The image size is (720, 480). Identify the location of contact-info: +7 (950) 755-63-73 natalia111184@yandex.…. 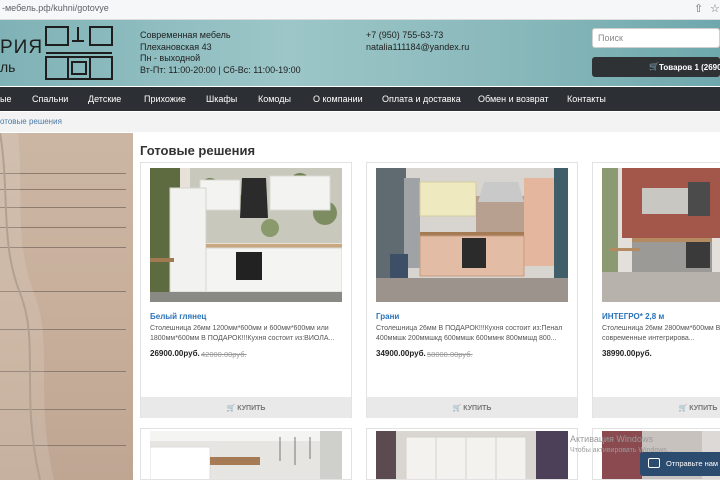
(417, 41).